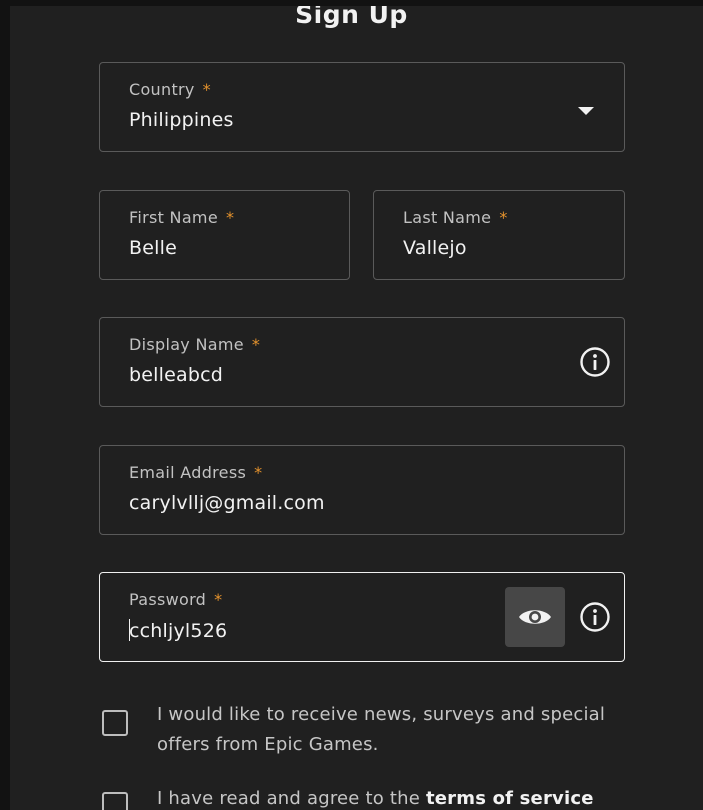 The image size is (703, 810). Describe the element at coordinates (153, 248) in the screenshot. I see `first-name-value: Belle` at that location.